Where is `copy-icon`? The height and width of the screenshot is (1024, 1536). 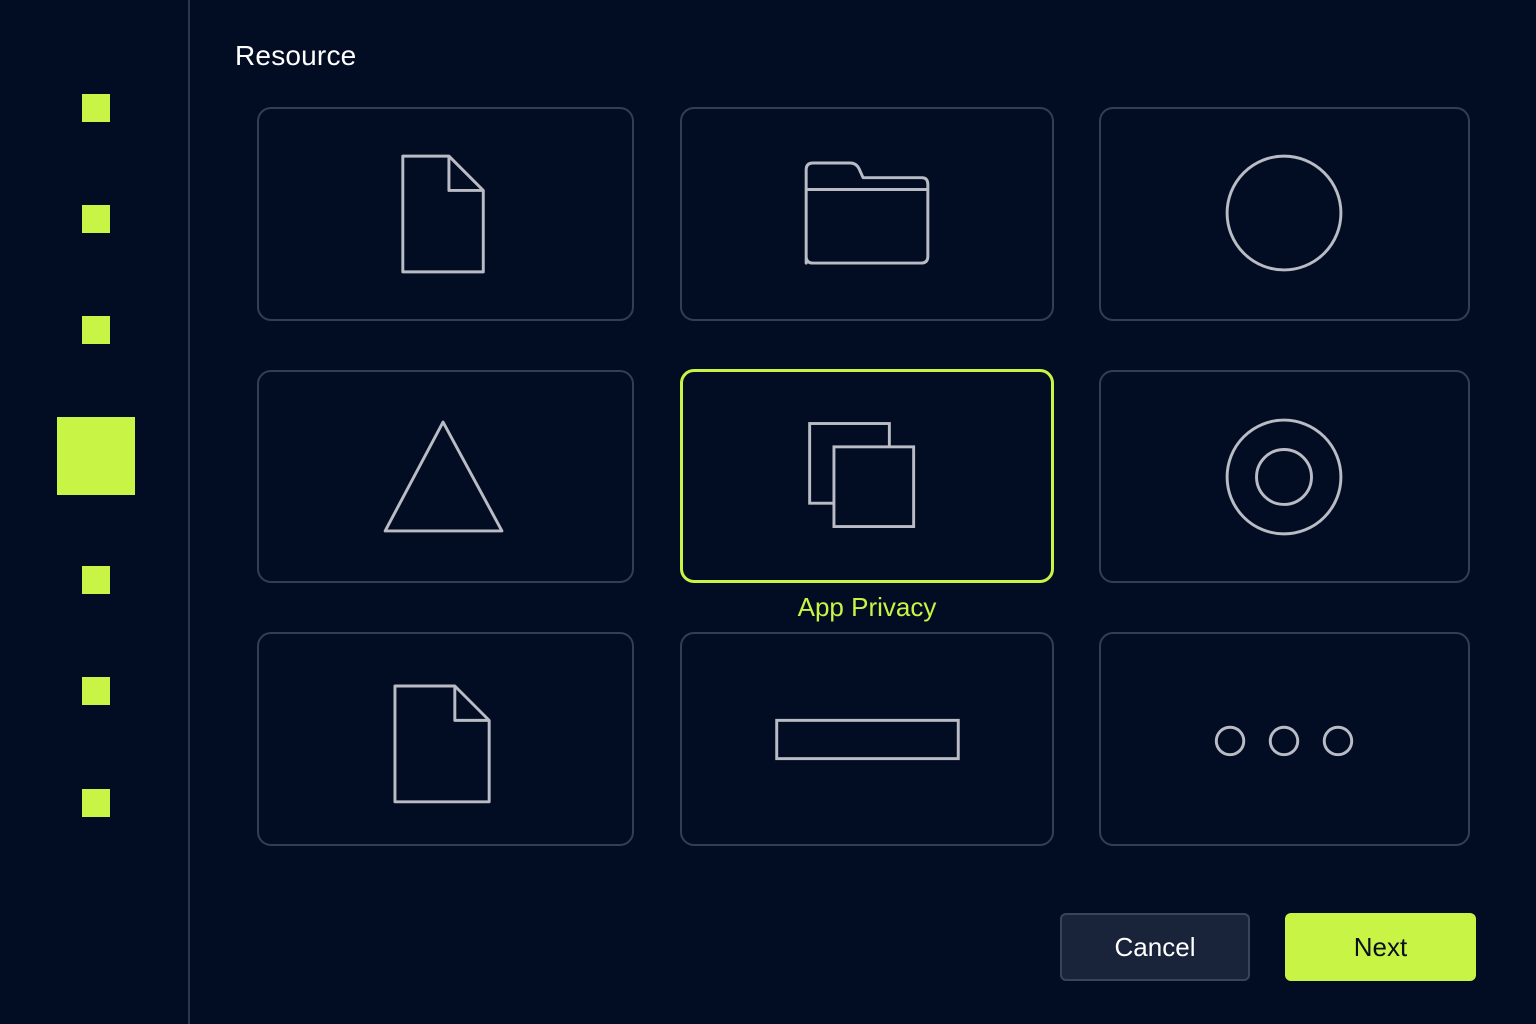
copy-icon is located at coordinates (862, 475).